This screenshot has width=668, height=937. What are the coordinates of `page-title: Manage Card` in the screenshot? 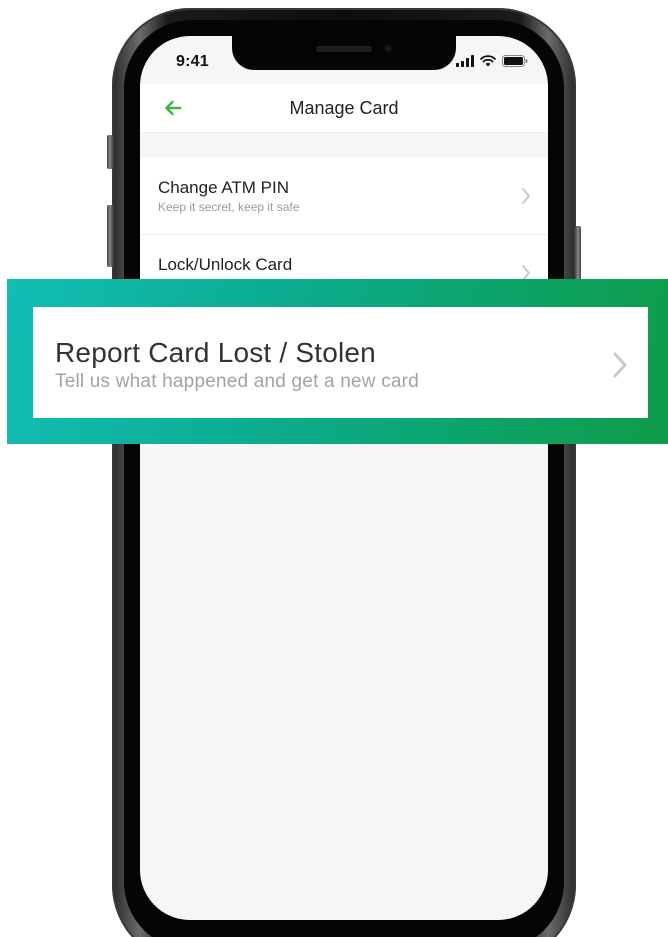 It's located at (344, 108).